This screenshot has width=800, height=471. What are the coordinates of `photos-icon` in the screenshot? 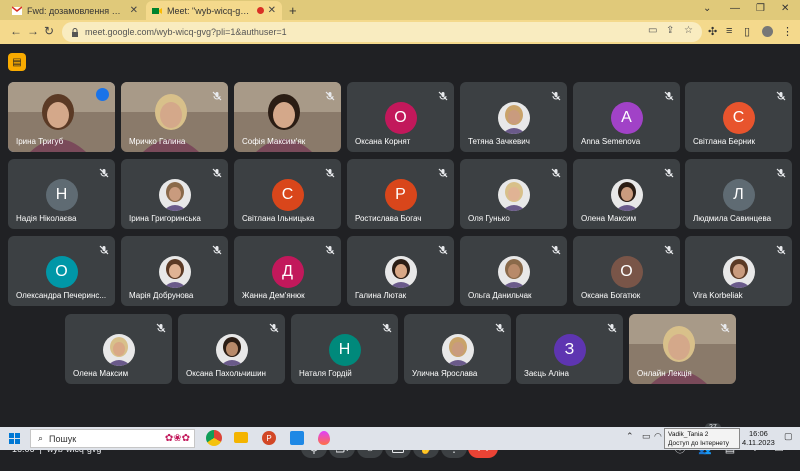 It's located at (297, 438).